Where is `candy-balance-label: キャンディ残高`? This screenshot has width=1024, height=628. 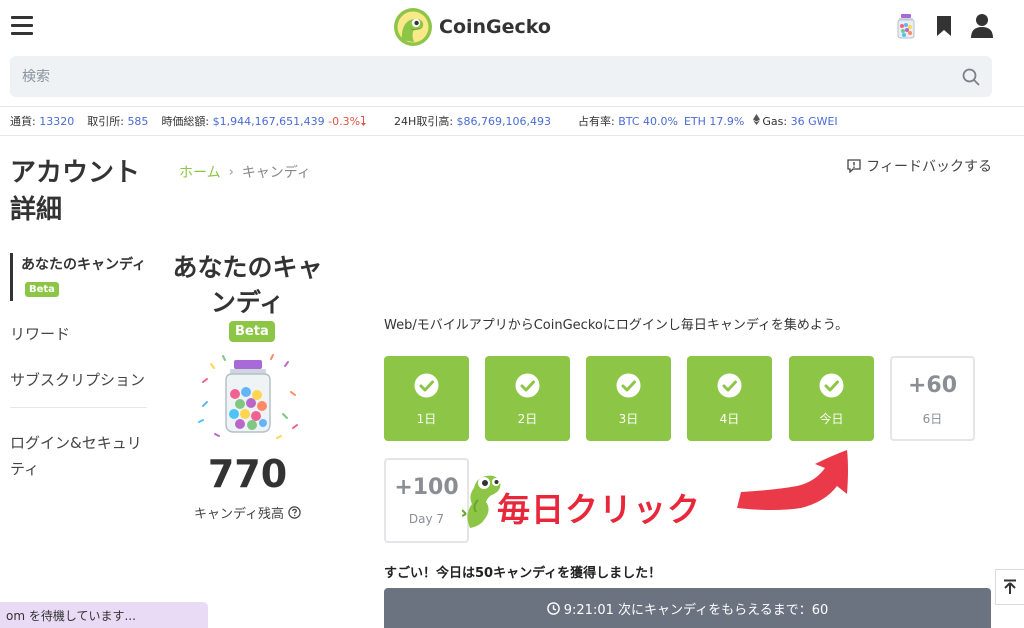 candy-balance-label: キャンディ残高 is located at coordinates (247, 512).